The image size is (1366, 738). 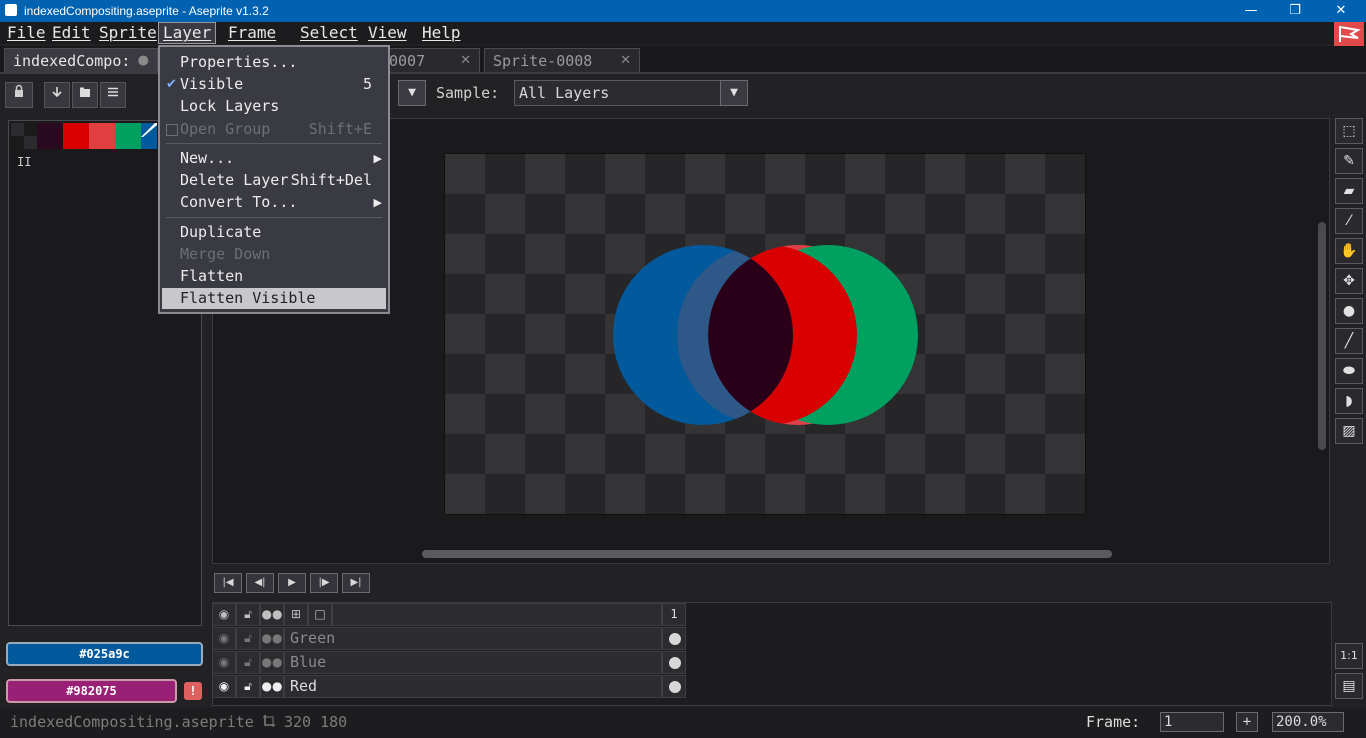 What do you see at coordinates (274, 180) in the screenshot?
I see `menu-item-delete-layer: Delete Layer Shift+Del` at bounding box center [274, 180].